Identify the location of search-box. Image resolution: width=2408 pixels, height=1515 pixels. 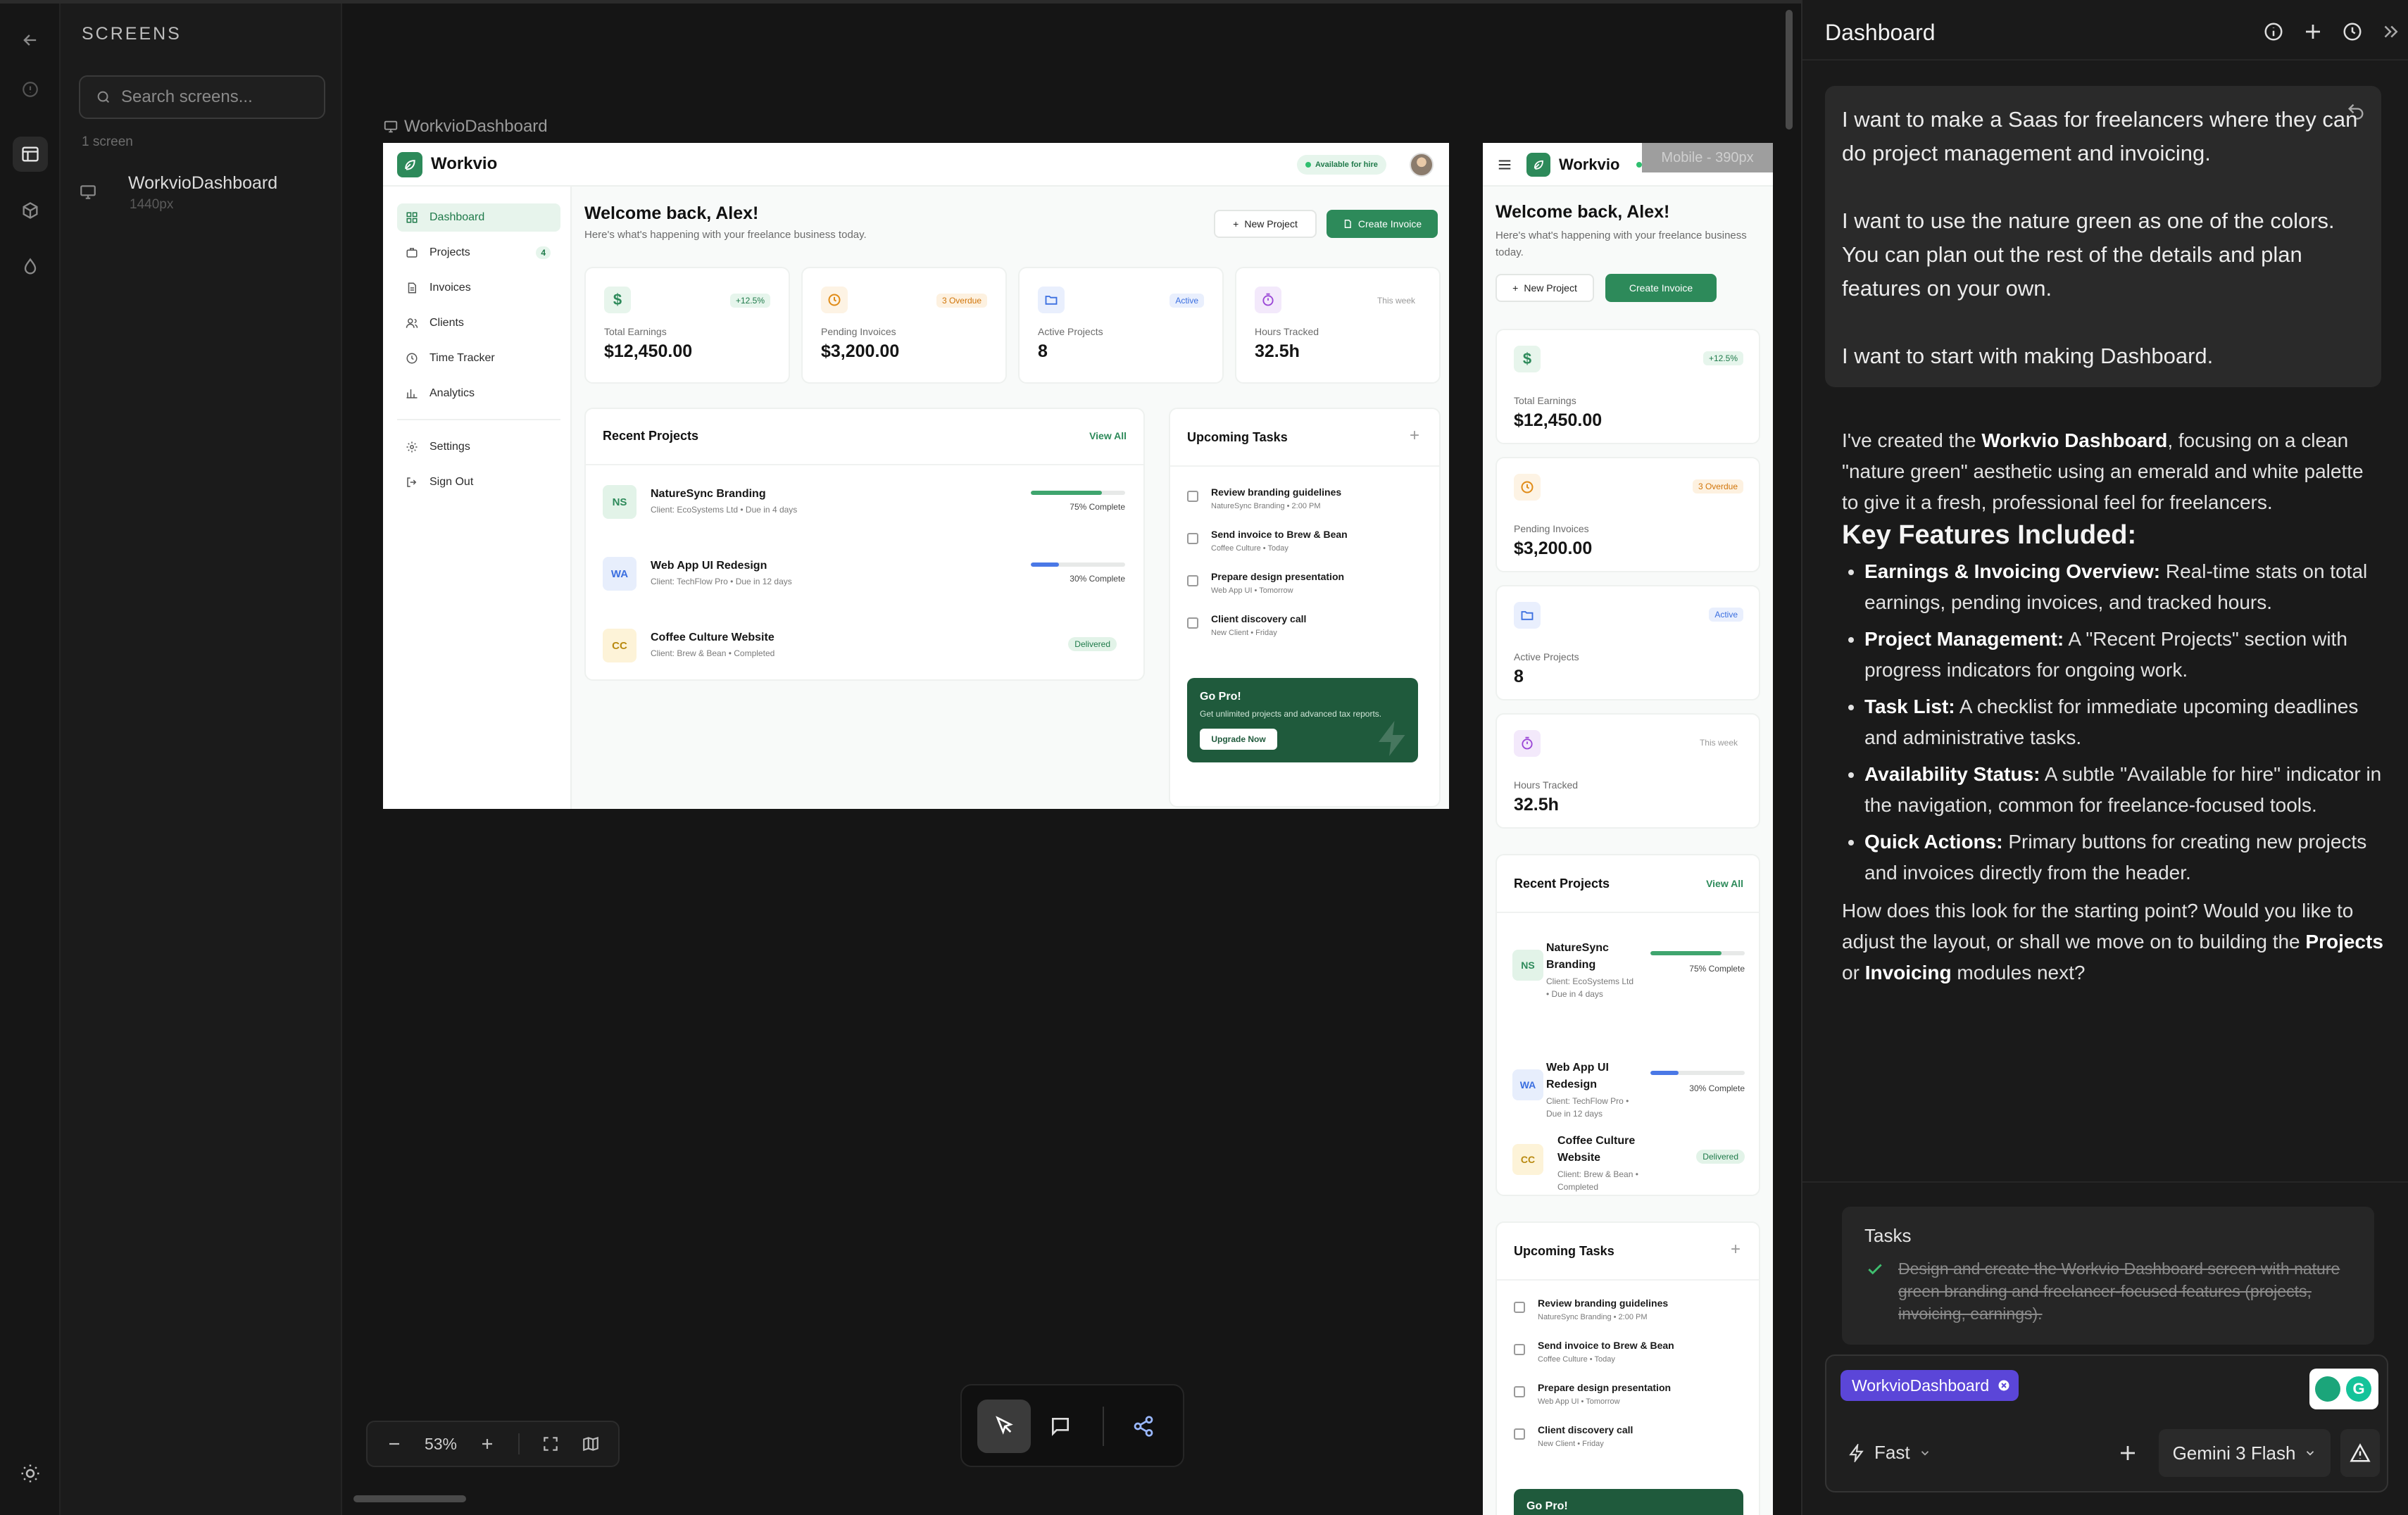
(202, 97).